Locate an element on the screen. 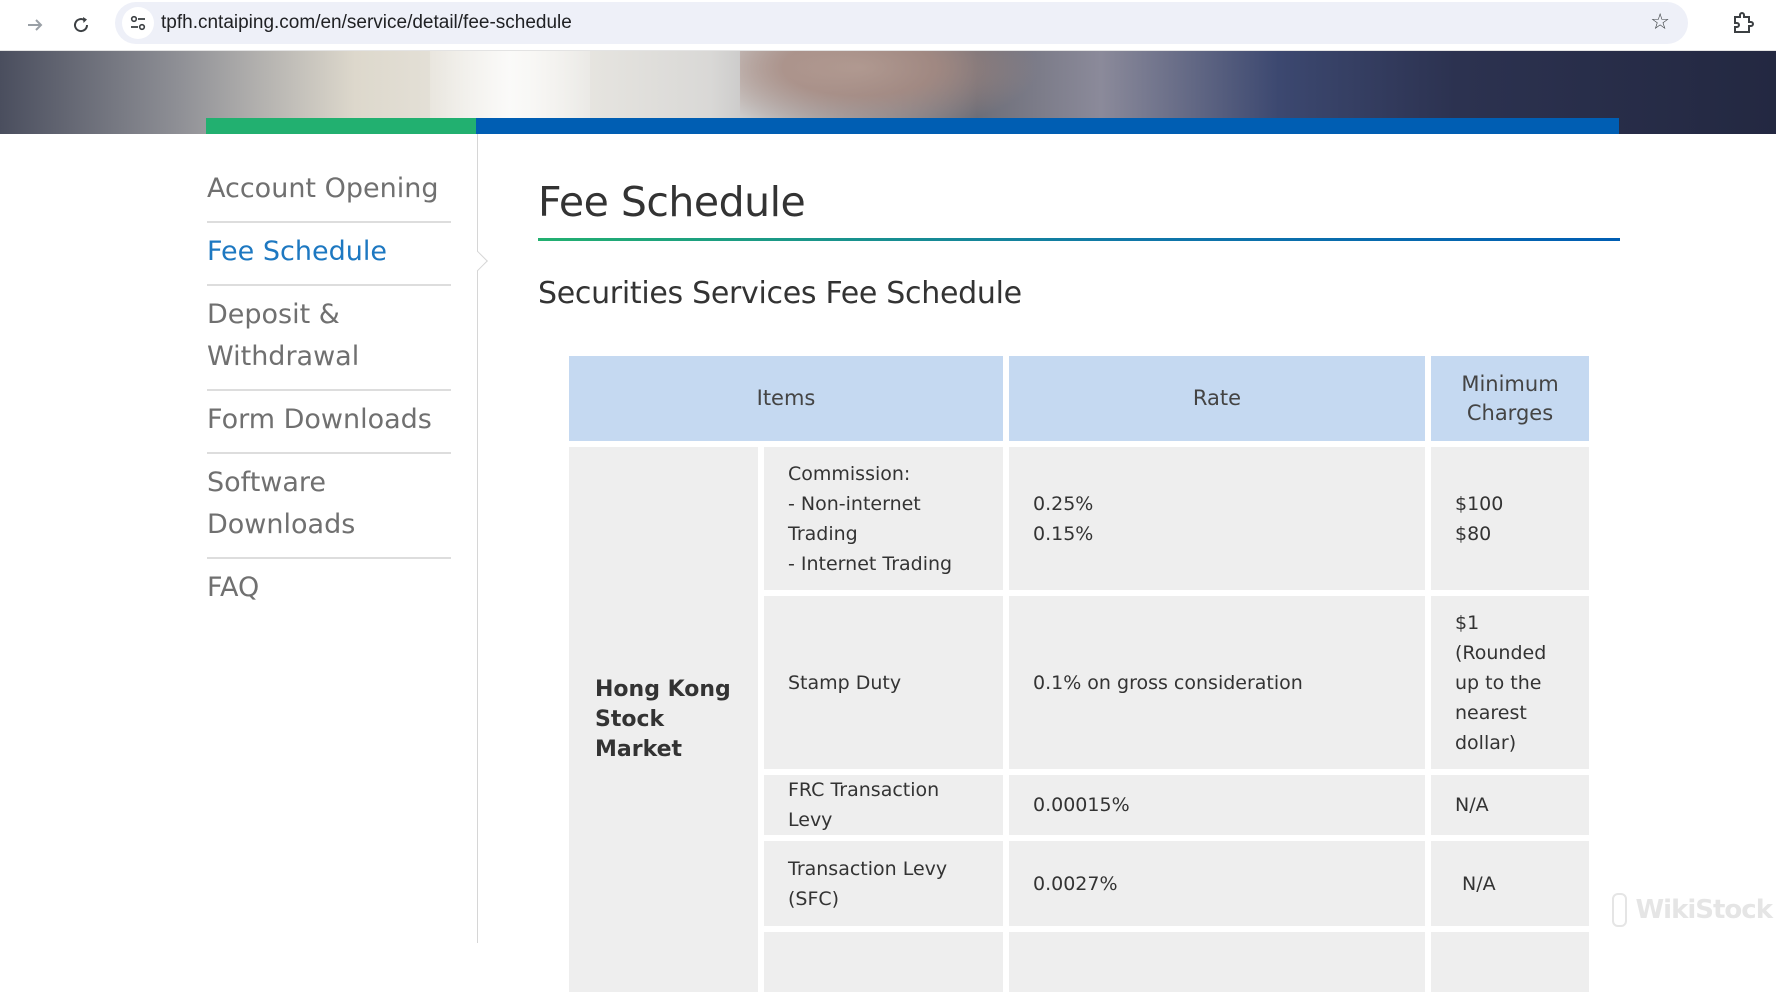 The image size is (1776, 998). header-minimum-charges: Minimum Charges is located at coordinates (1510, 398).